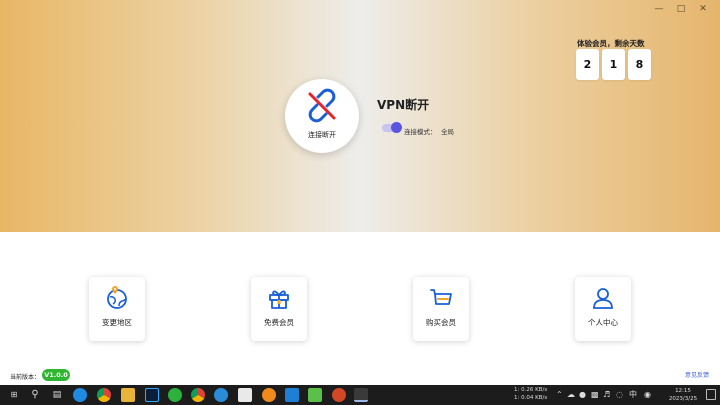 This screenshot has width=720, height=405. What do you see at coordinates (595, 395) in the screenshot?
I see `network-icon: ▩` at bounding box center [595, 395].